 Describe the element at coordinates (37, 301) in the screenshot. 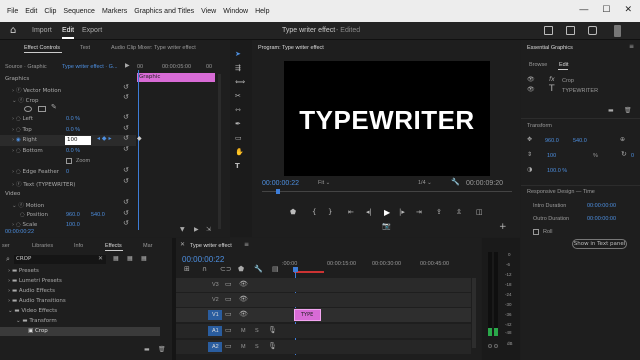

I see `tree-item-audio-transitions: › ▬ Audio Transitions` at that location.